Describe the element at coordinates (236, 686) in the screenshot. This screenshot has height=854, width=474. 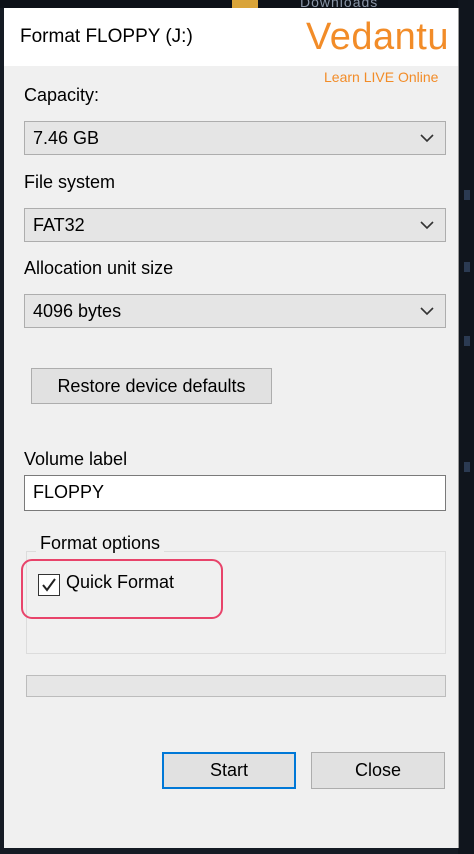
I see `format-progress-bar` at that location.